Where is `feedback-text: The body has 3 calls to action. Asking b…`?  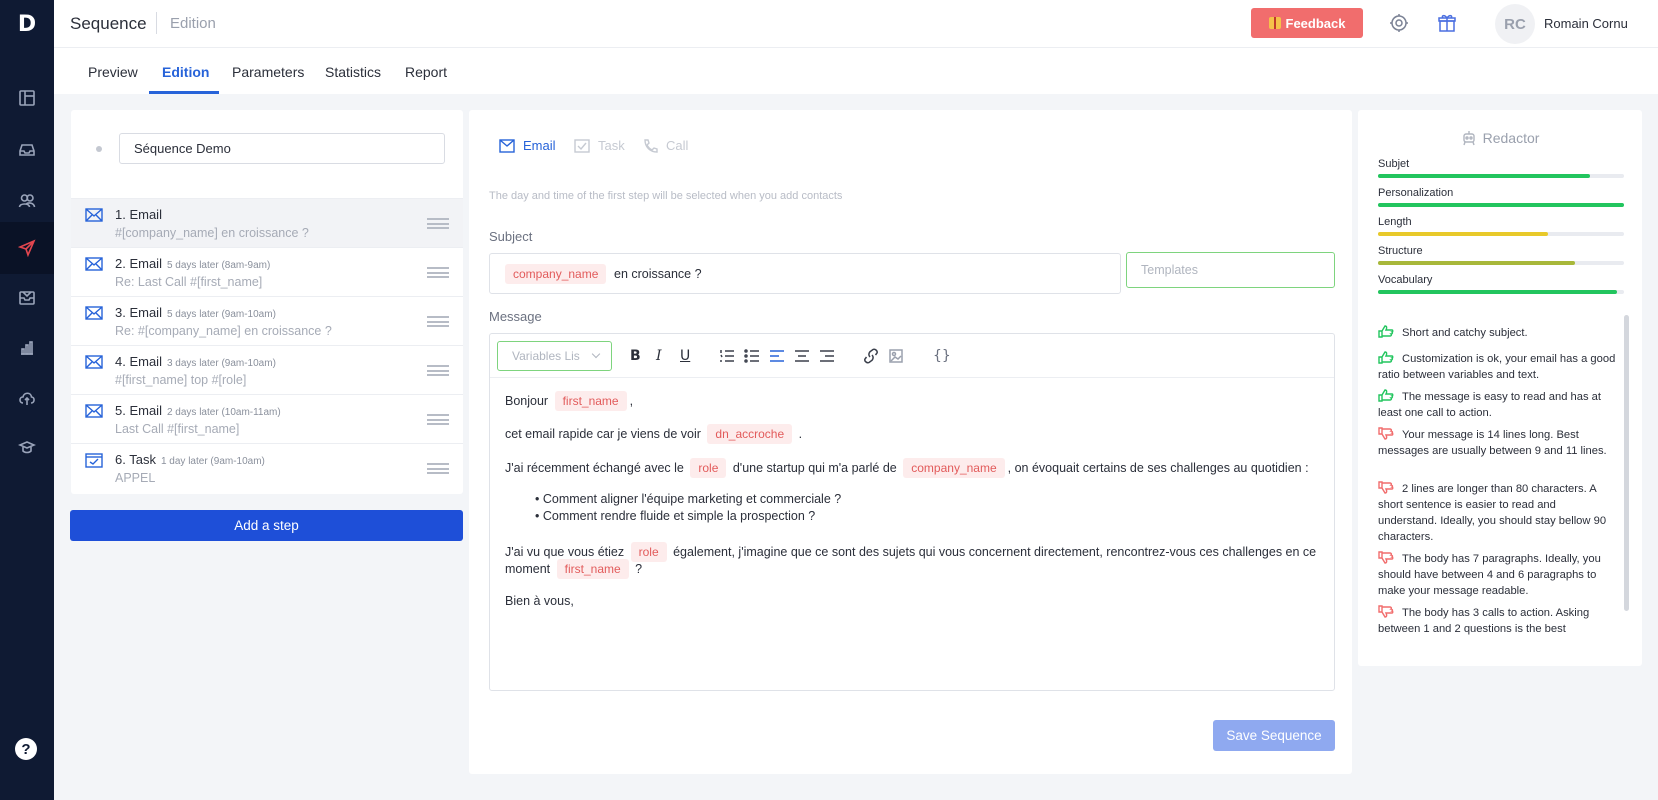
feedback-text: The body has 3 calls to action. Asking b… is located at coordinates (1484, 621).